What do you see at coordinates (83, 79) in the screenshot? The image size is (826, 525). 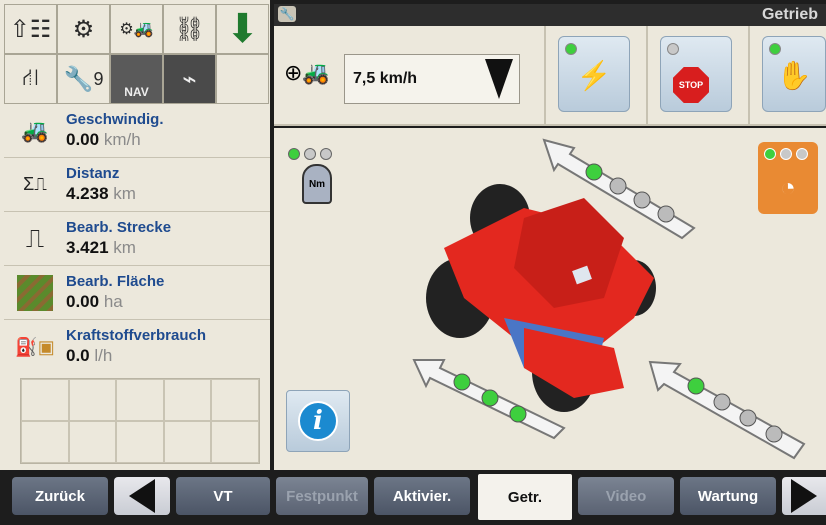 I see `wrench-icon: 🔧 9` at bounding box center [83, 79].